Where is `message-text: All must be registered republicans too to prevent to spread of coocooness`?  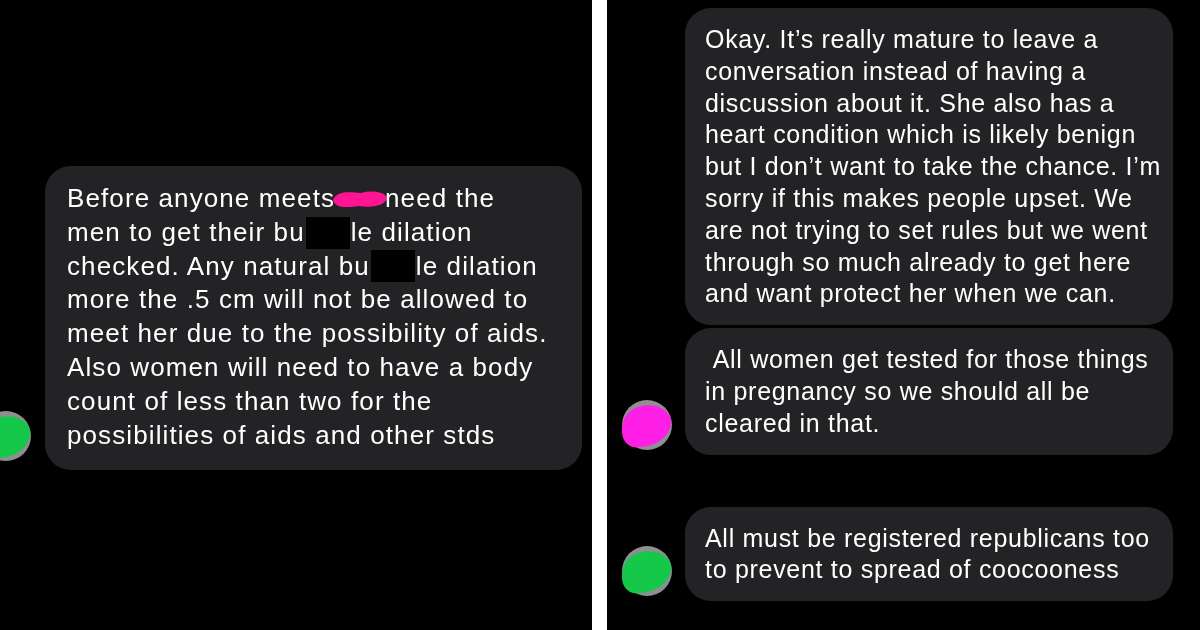
message-text: All must be registered republicans too to prevent to spread of coocooness is located at coordinates (928, 554).